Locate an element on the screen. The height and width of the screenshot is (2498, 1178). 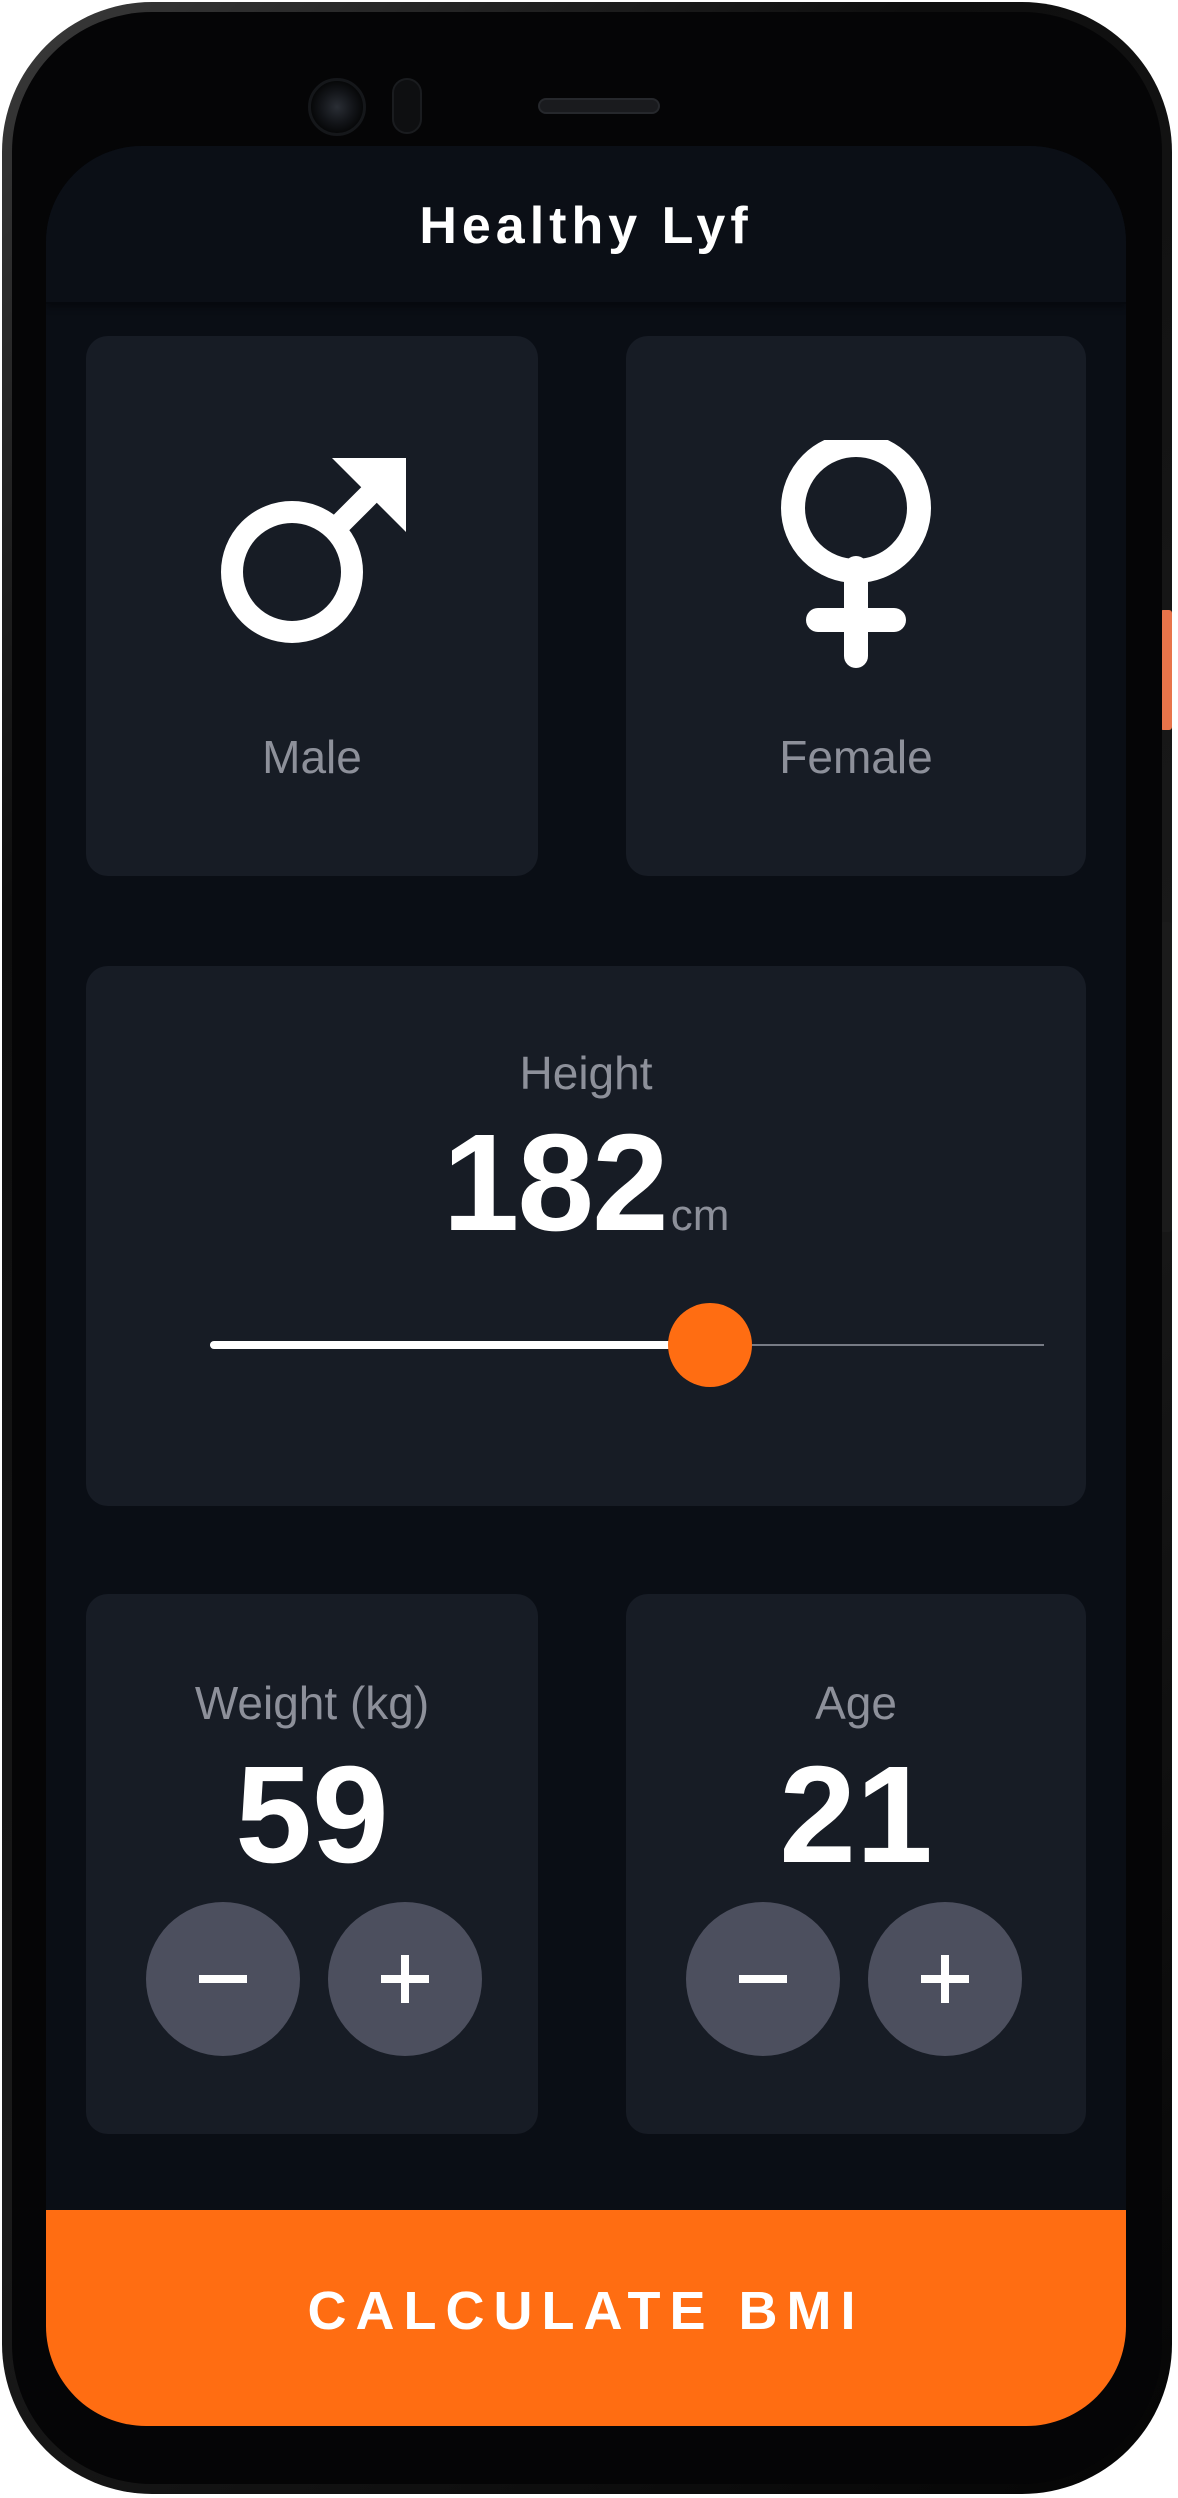
height-unit: cm is located at coordinates (700, 1215).